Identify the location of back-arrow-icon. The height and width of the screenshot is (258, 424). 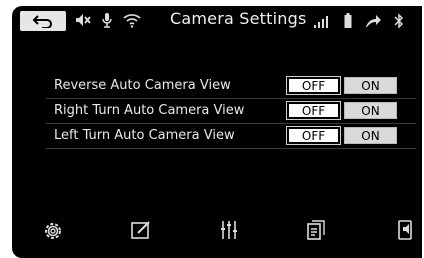
(43, 21).